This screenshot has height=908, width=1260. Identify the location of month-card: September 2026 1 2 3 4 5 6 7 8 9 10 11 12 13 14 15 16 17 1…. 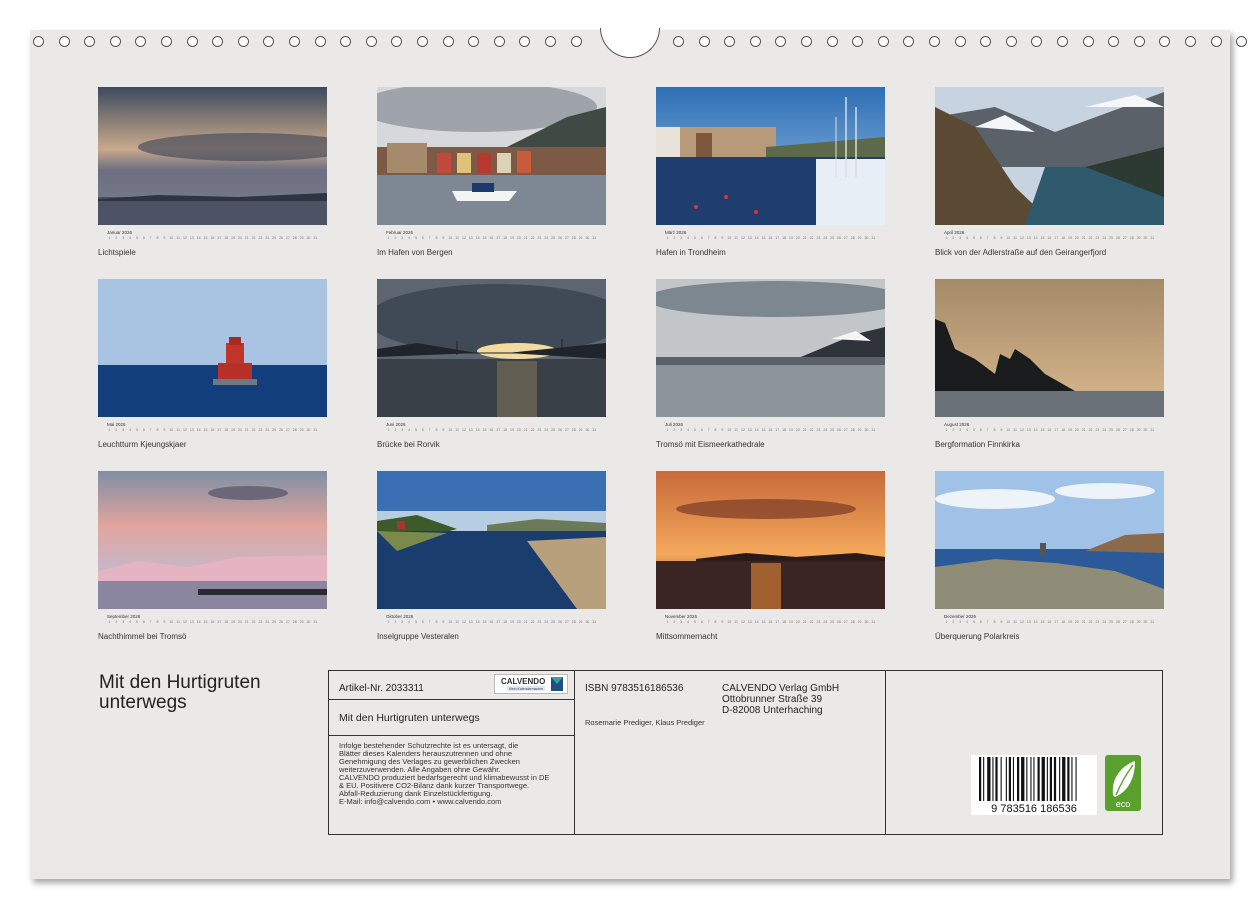
(213, 556).